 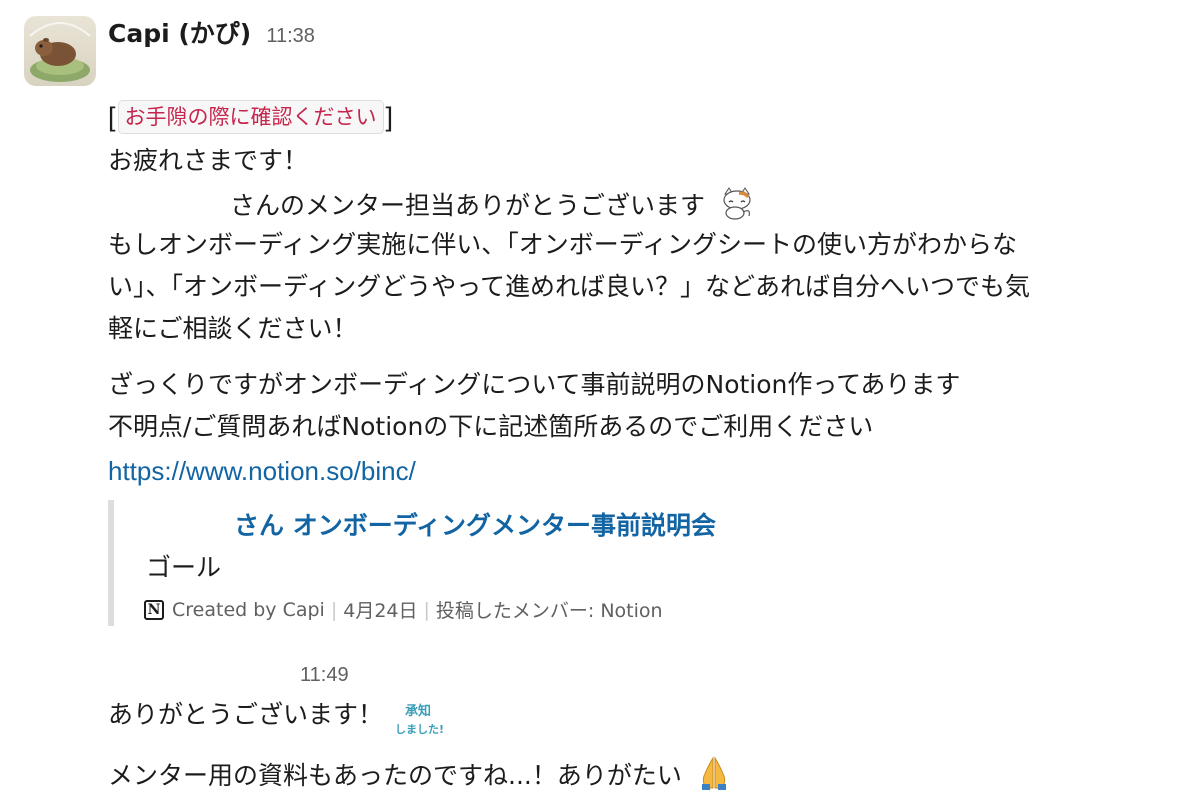 I want to click on mentor-thanks-line: さんのメンター担当ありがとうございます, so click(x=492, y=207).